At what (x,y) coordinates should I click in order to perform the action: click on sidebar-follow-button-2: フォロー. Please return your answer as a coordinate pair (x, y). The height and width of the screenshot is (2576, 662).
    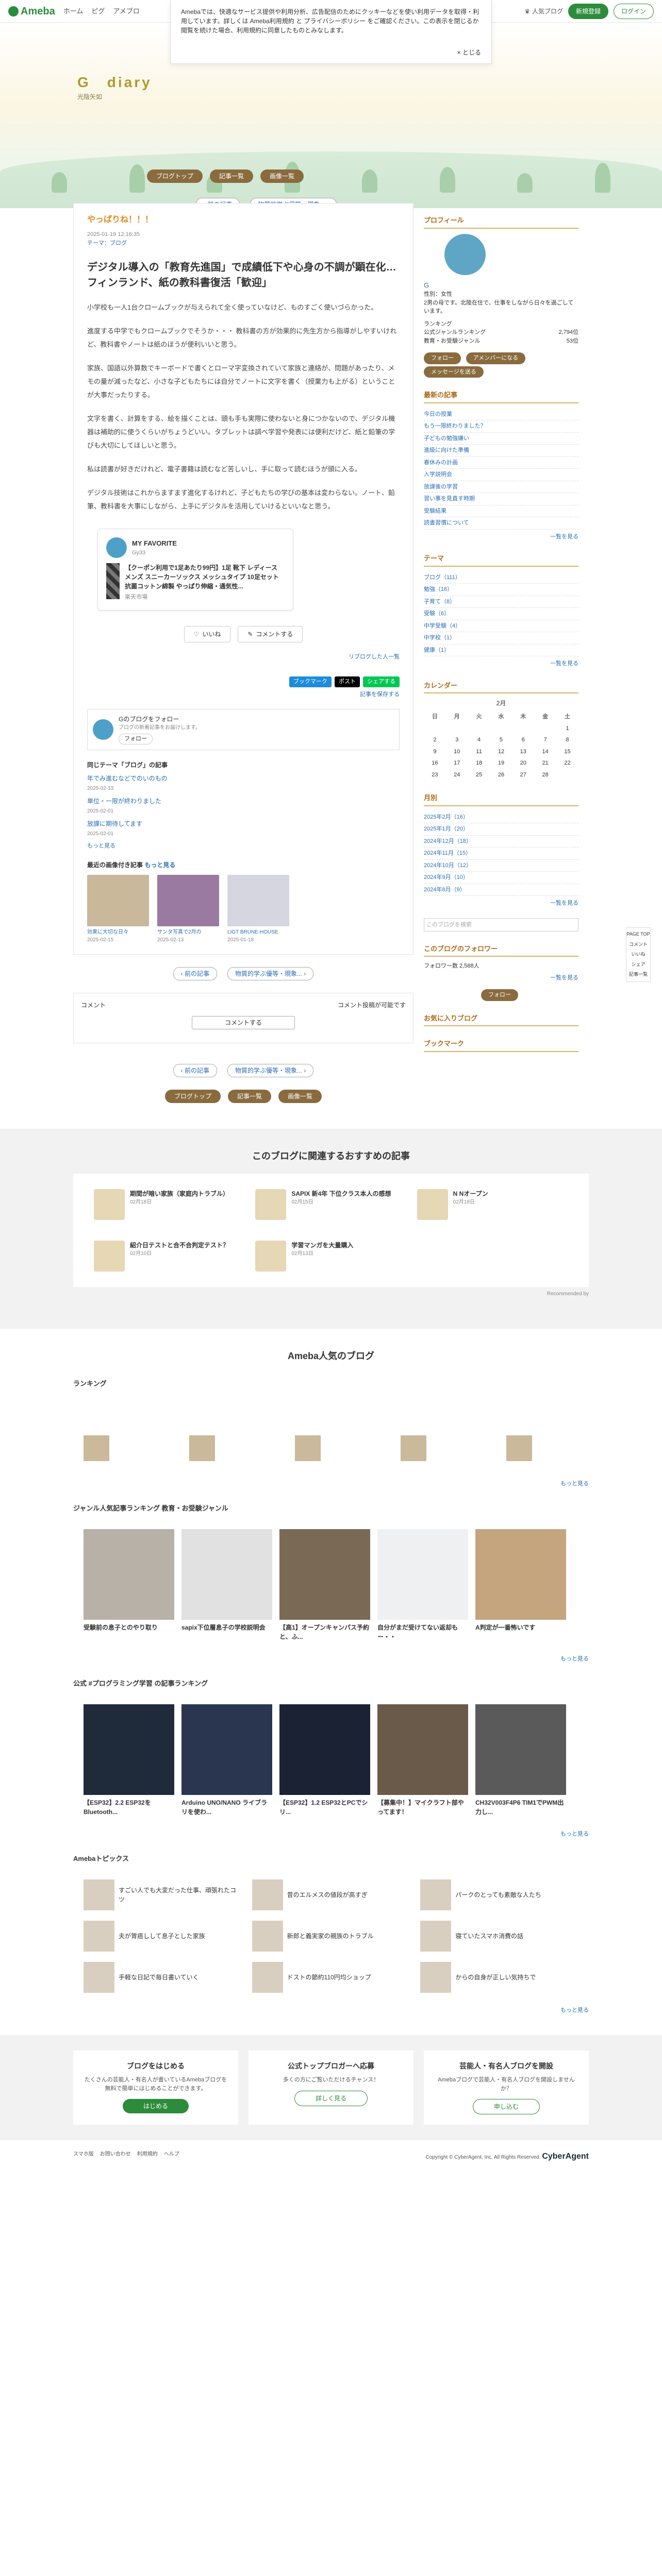
    Looking at the image, I should click on (499, 995).